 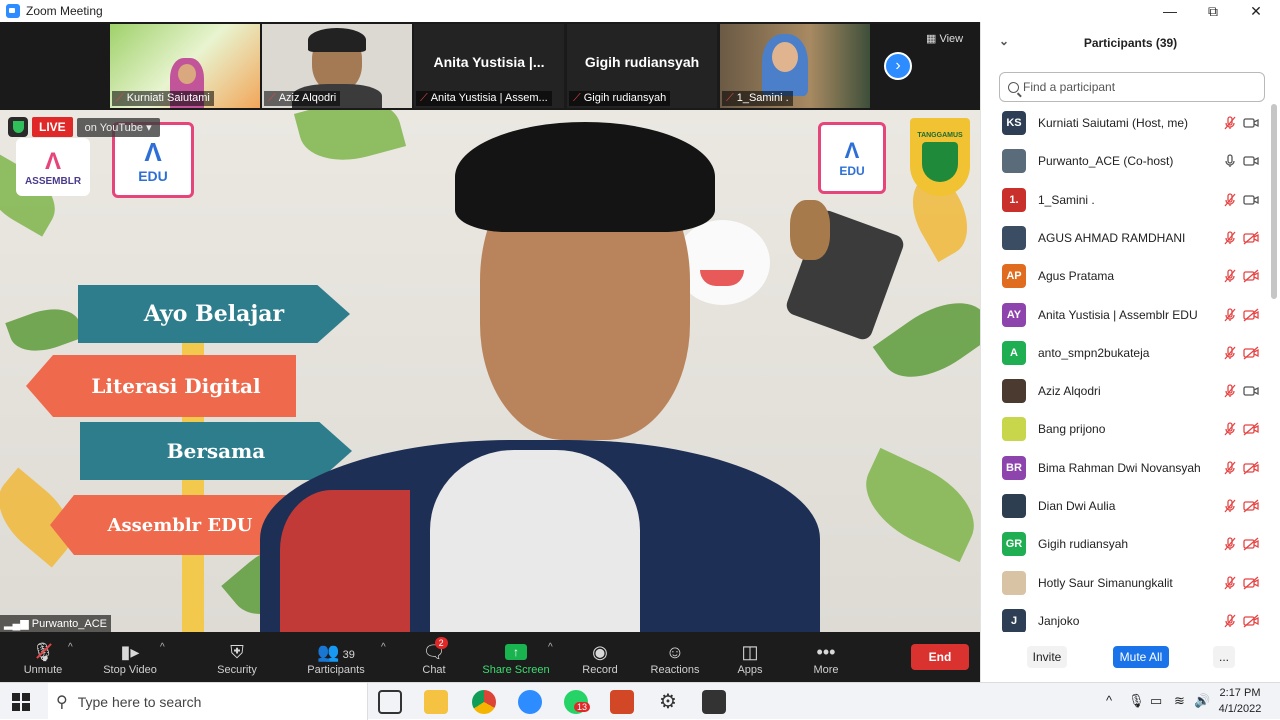 I want to click on participant-search-input: Find a participant, so click(x=1132, y=87).